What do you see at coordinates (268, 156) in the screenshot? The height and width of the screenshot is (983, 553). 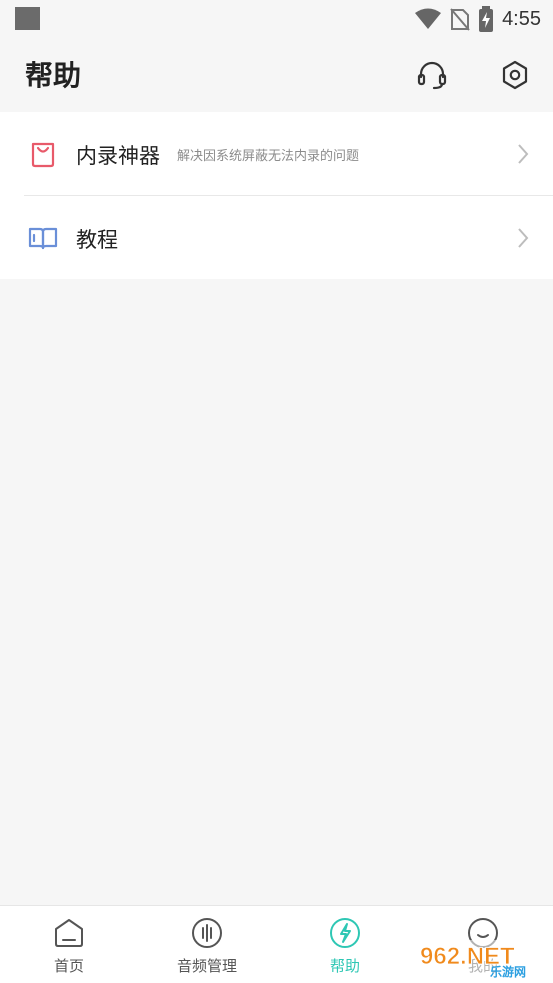 I see `menu-item-description: 解决因系统屏蔽无法内录的问题` at bounding box center [268, 156].